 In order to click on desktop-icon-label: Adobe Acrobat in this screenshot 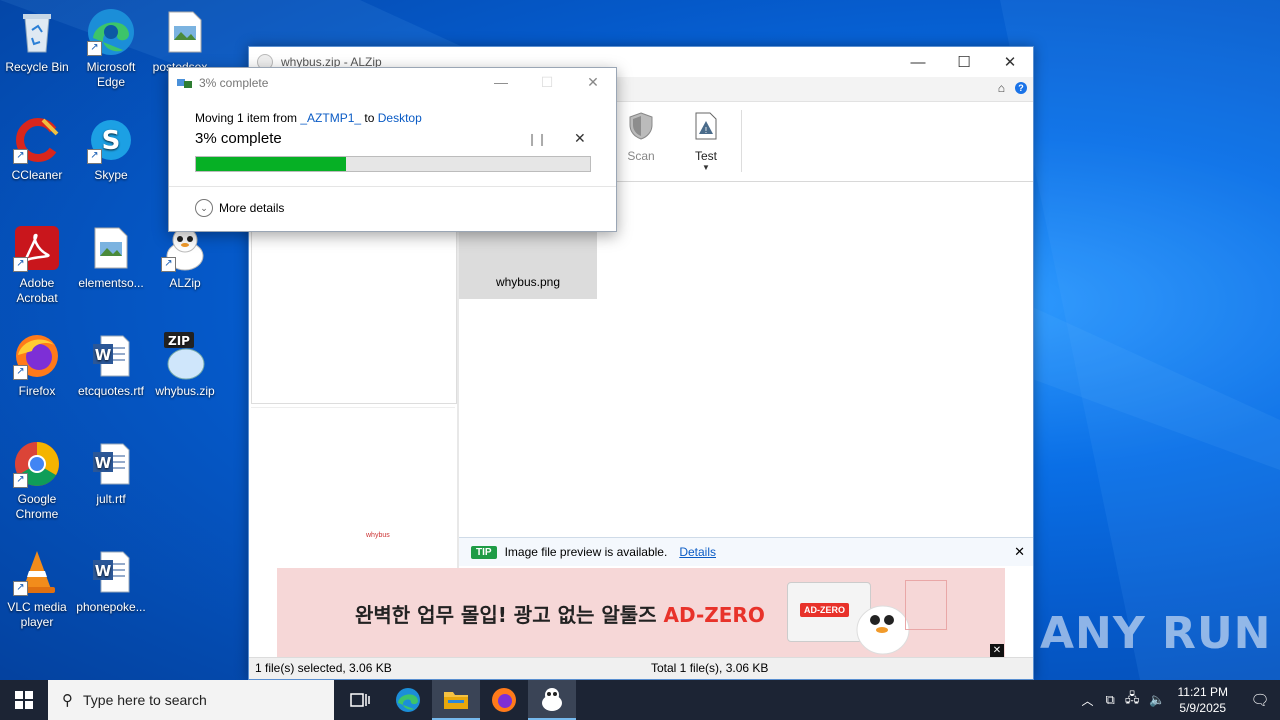, I will do `click(37, 290)`.